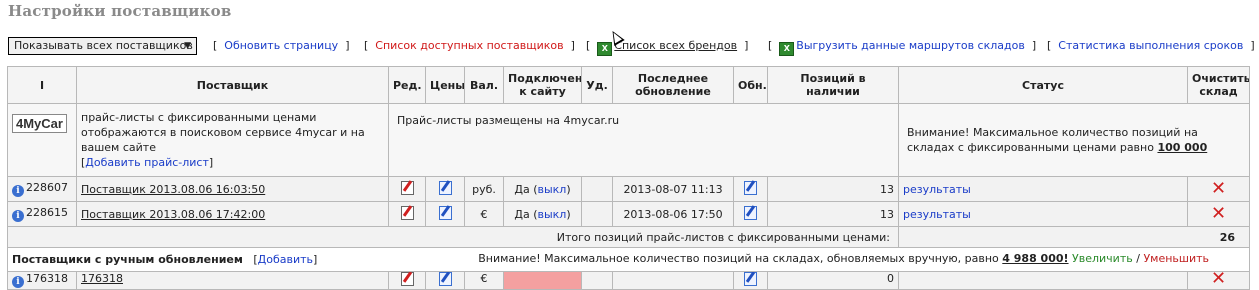 This screenshot has width=1259, height=290. Describe the element at coordinates (47, 212) in the screenshot. I see `supplier-id: 228615` at that location.